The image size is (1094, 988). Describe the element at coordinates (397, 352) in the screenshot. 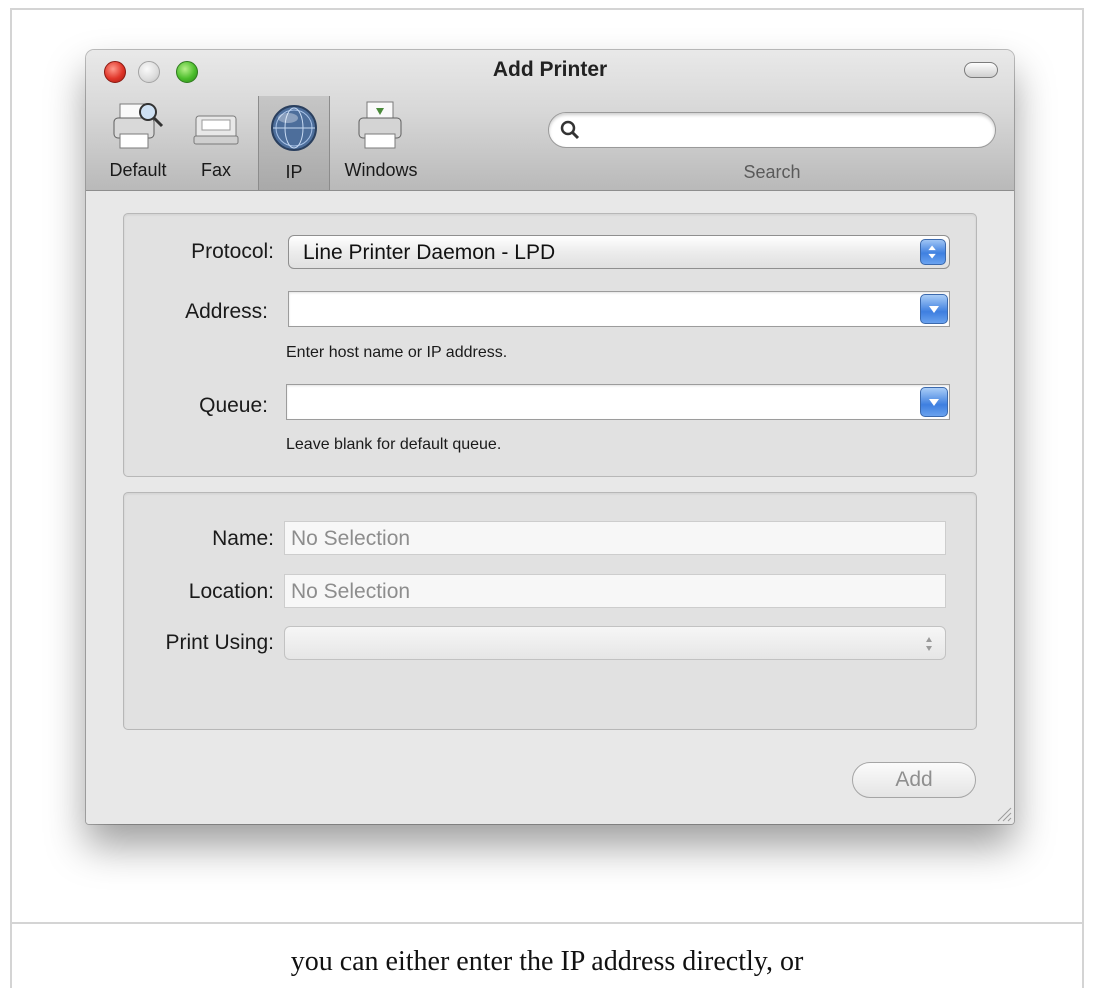

I see `address-hint: Enter host name or IP address.` at that location.